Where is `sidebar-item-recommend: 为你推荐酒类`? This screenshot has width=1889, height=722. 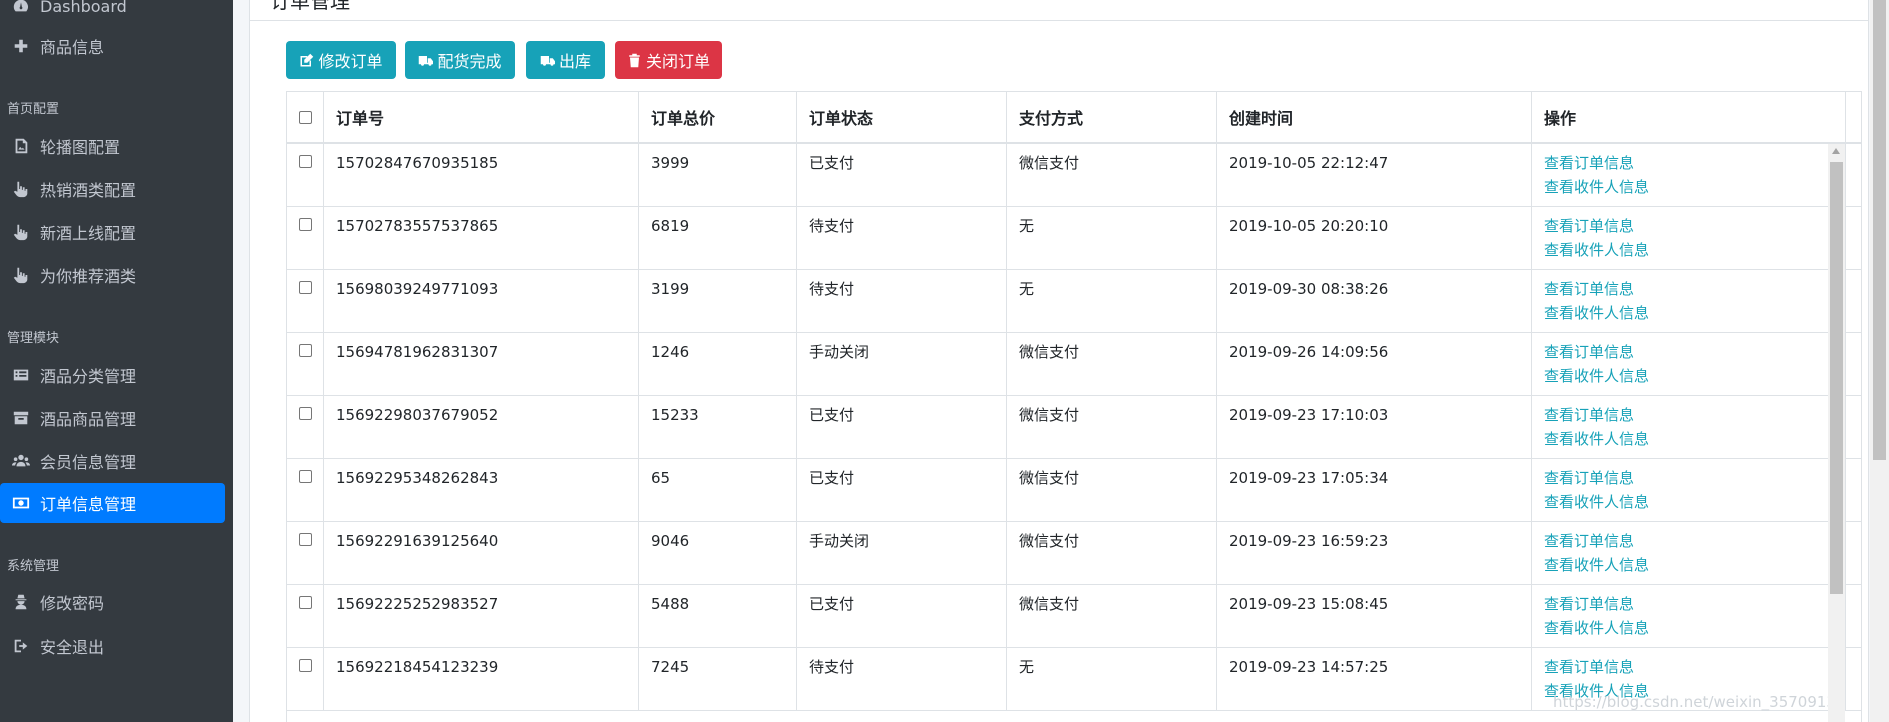 sidebar-item-recommend: 为你推荐酒类 is located at coordinates (112, 275).